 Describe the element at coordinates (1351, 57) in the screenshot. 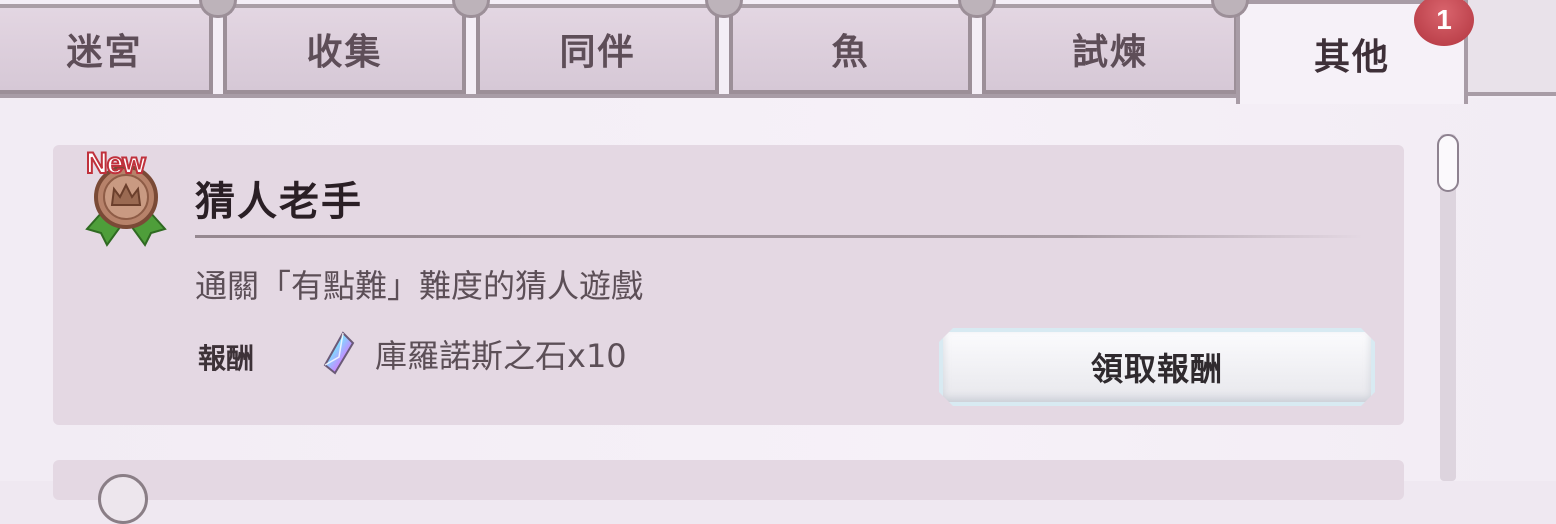

I see `tab-label: 其他` at that location.